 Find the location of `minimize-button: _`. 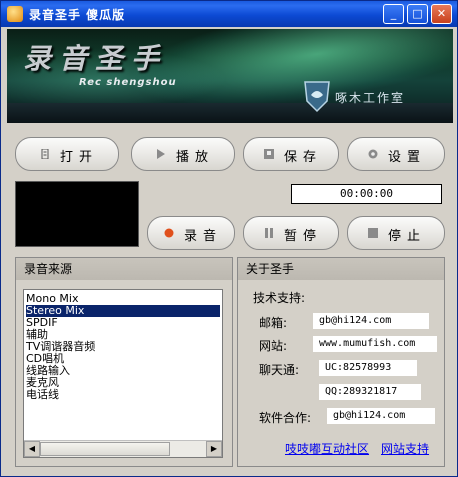

minimize-button: _ is located at coordinates (393, 14).